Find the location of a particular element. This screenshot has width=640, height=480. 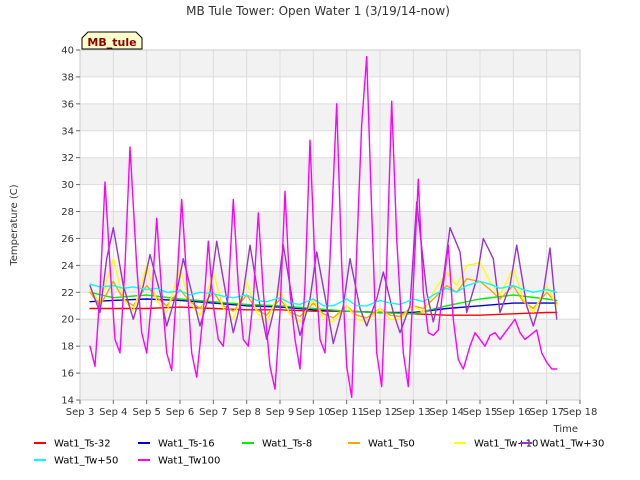

x-tick-label: Sep 8 is located at coordinates (246, 412).